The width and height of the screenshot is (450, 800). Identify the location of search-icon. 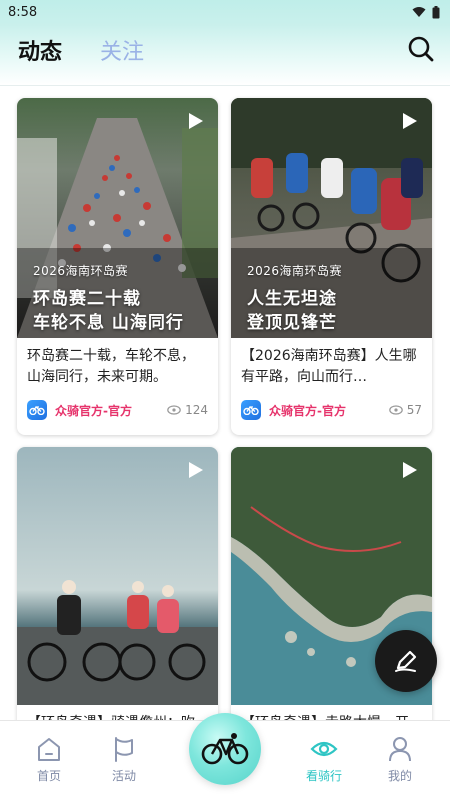
(421, 49).